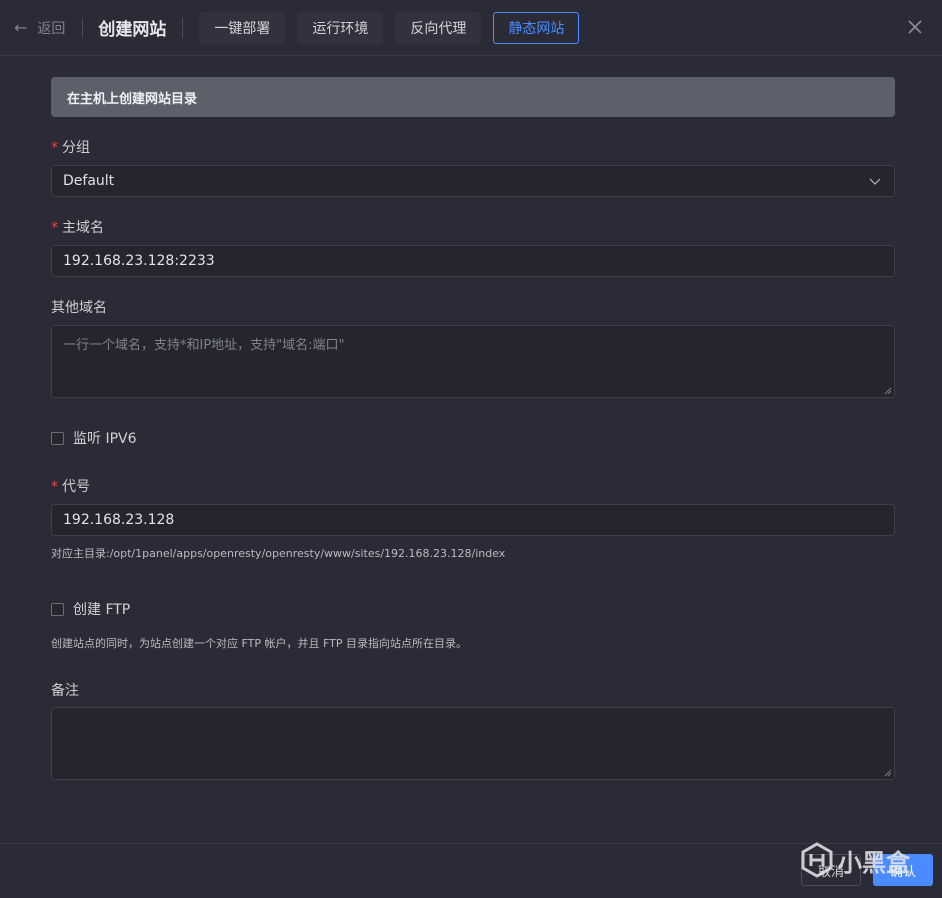 Image resolution: width=942 pixels, height=898 pixels. What do you see at coordinates (65, 691) in the screenshot?
I see `remark-label: 备注` at bounding box center [65, 691].